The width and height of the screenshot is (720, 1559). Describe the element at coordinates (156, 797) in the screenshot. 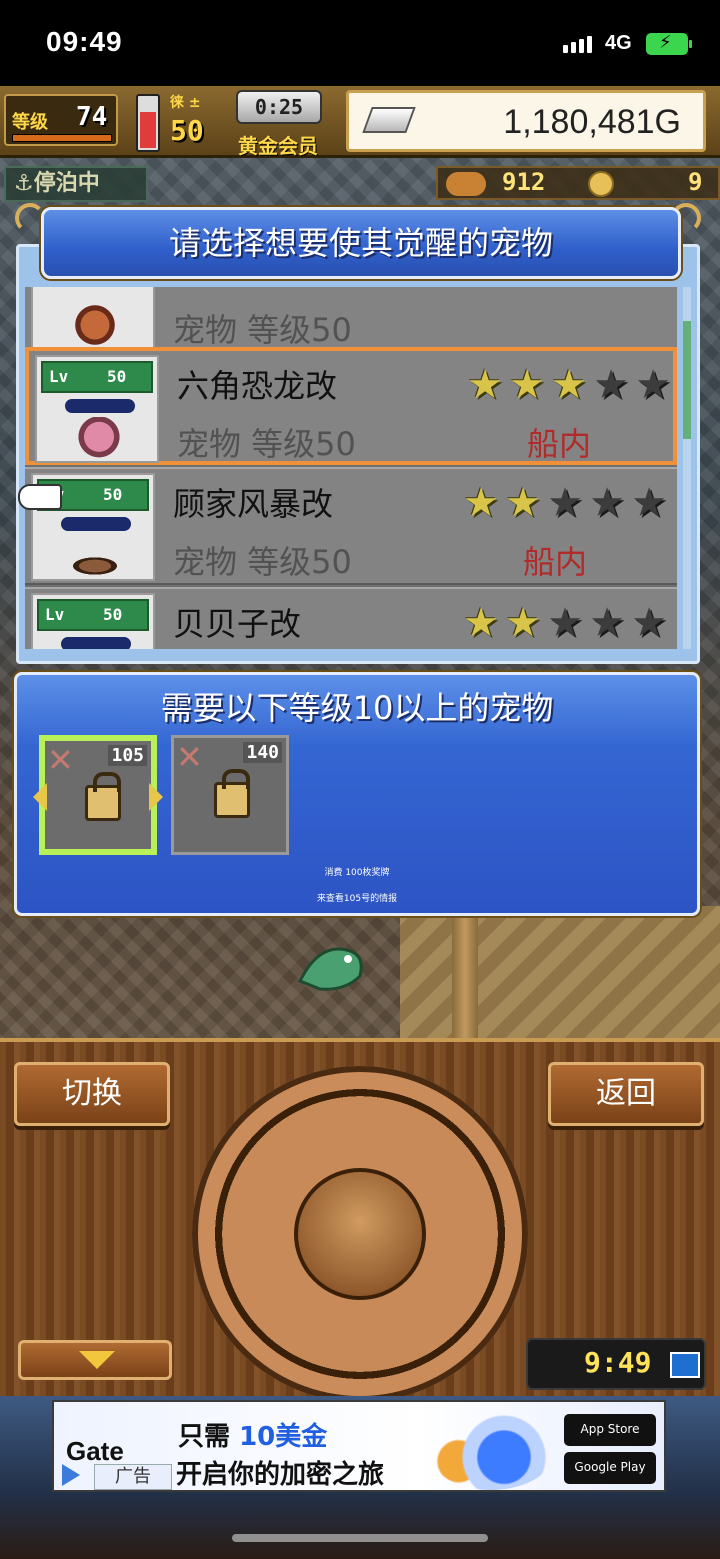

I see `arrow-right-icon` at that location.